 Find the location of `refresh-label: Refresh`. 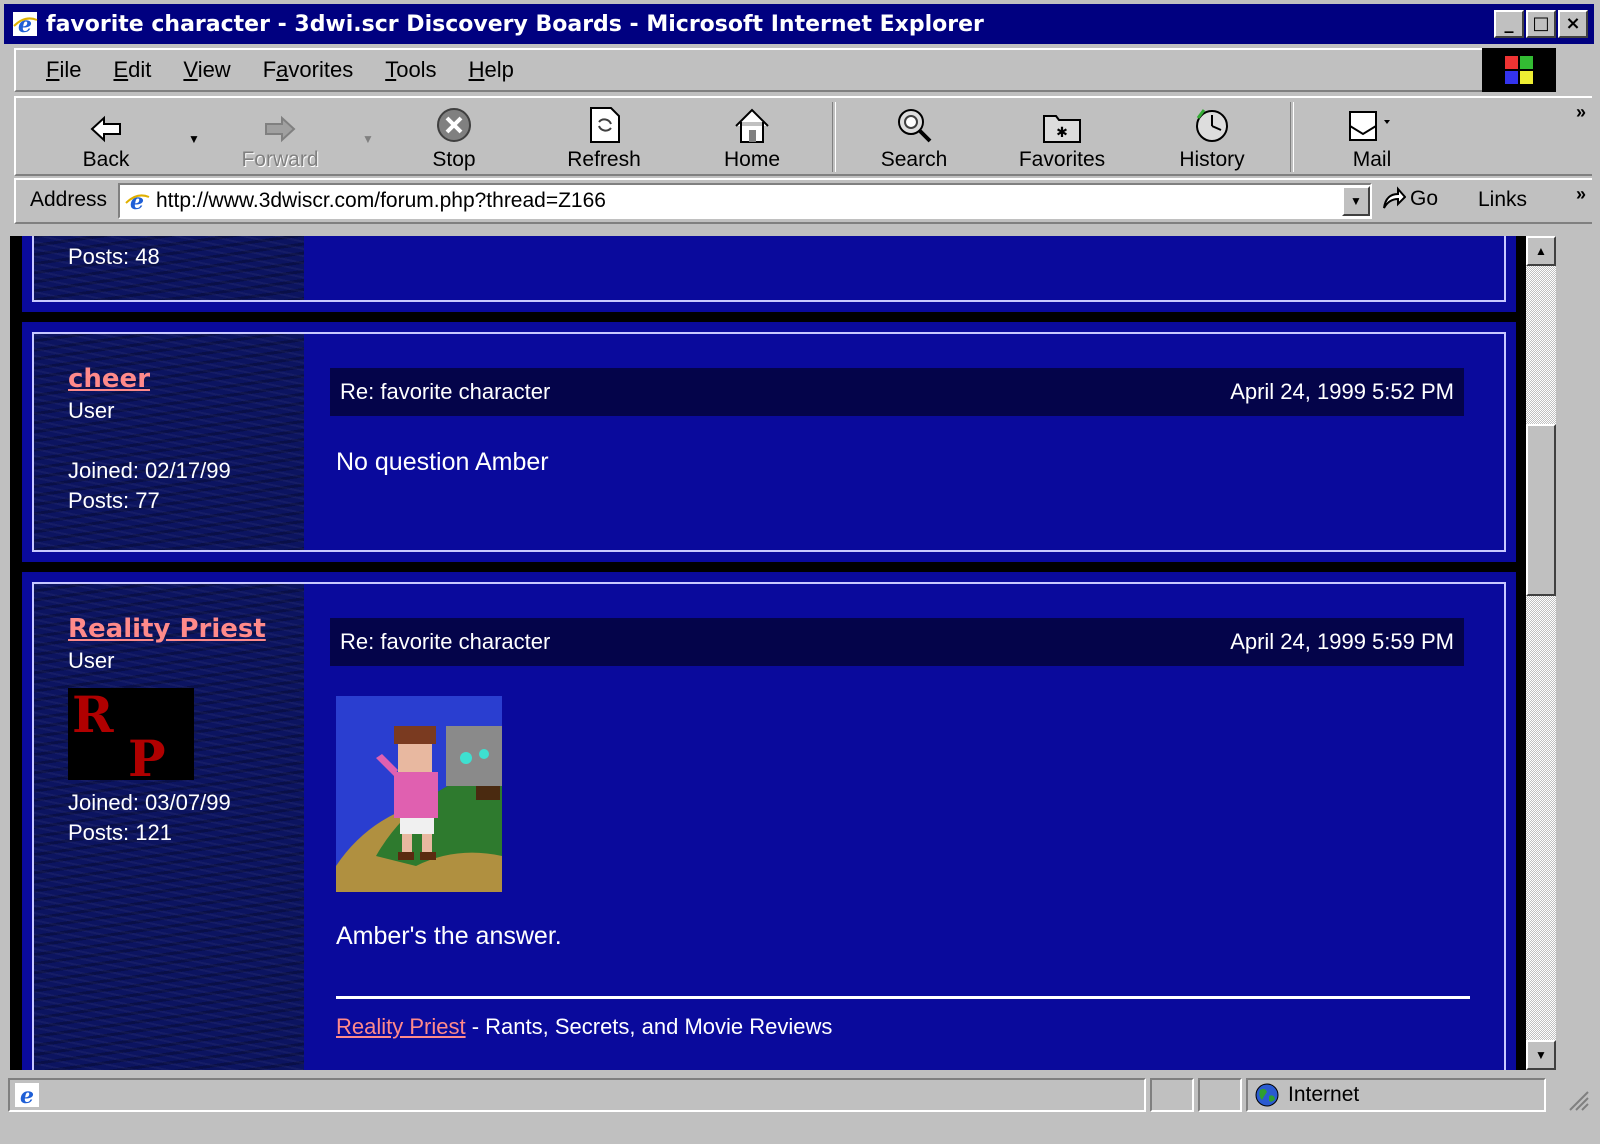

refresh-label: Refresh is located at coordinates (604, 159).